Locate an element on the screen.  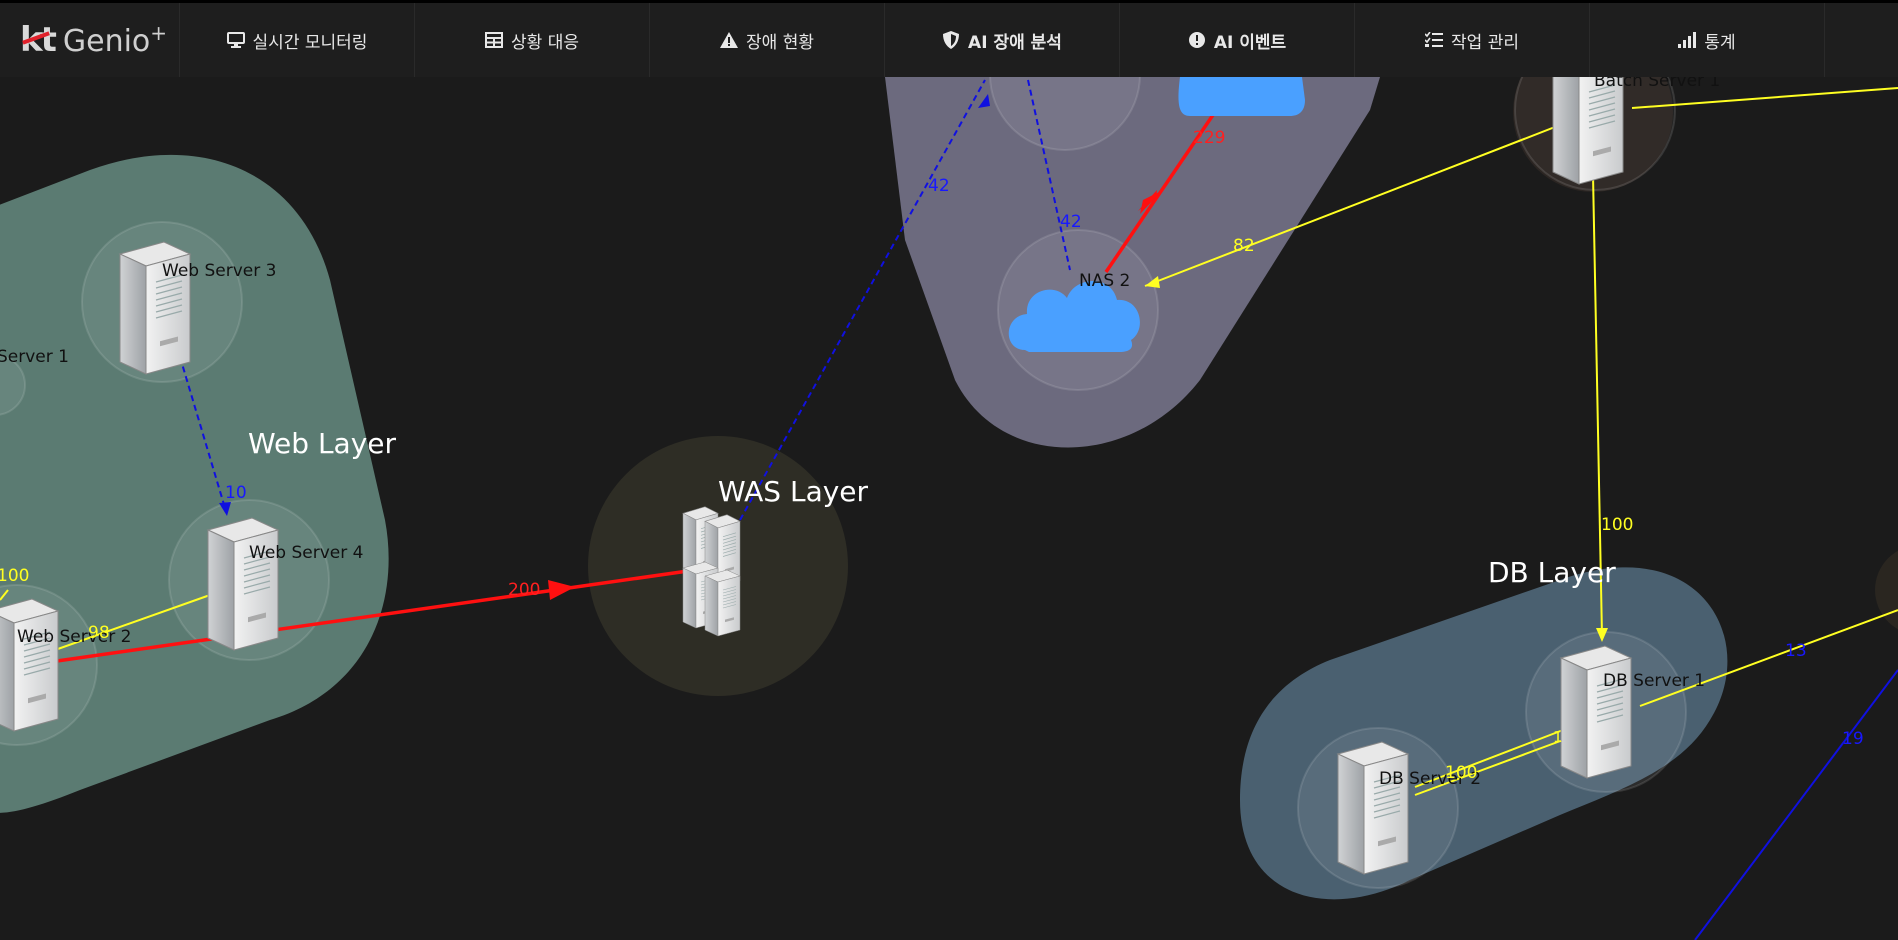
edge-label-right-blue: 19 is located at coordinates (1853, 739).